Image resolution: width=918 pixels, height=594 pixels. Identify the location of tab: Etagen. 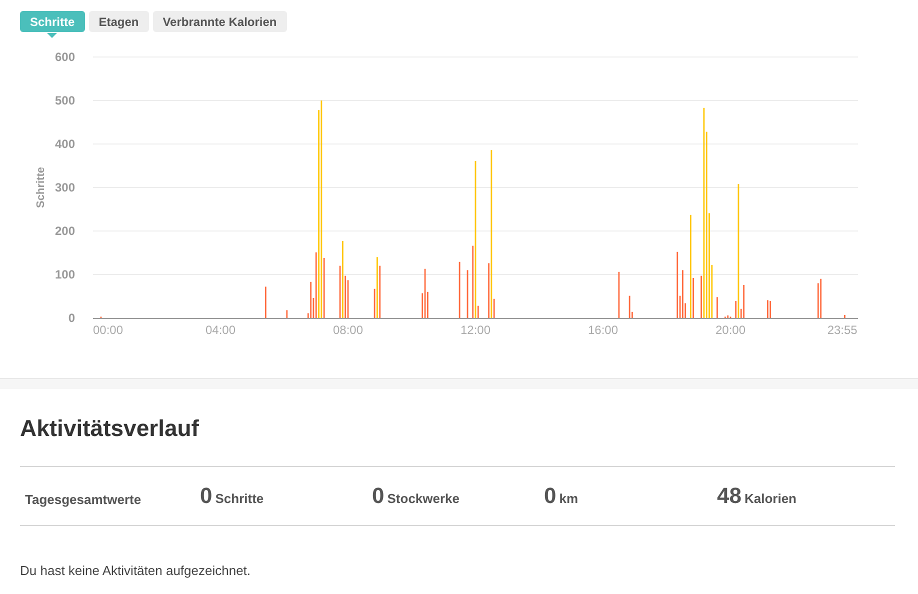
(118, 21).